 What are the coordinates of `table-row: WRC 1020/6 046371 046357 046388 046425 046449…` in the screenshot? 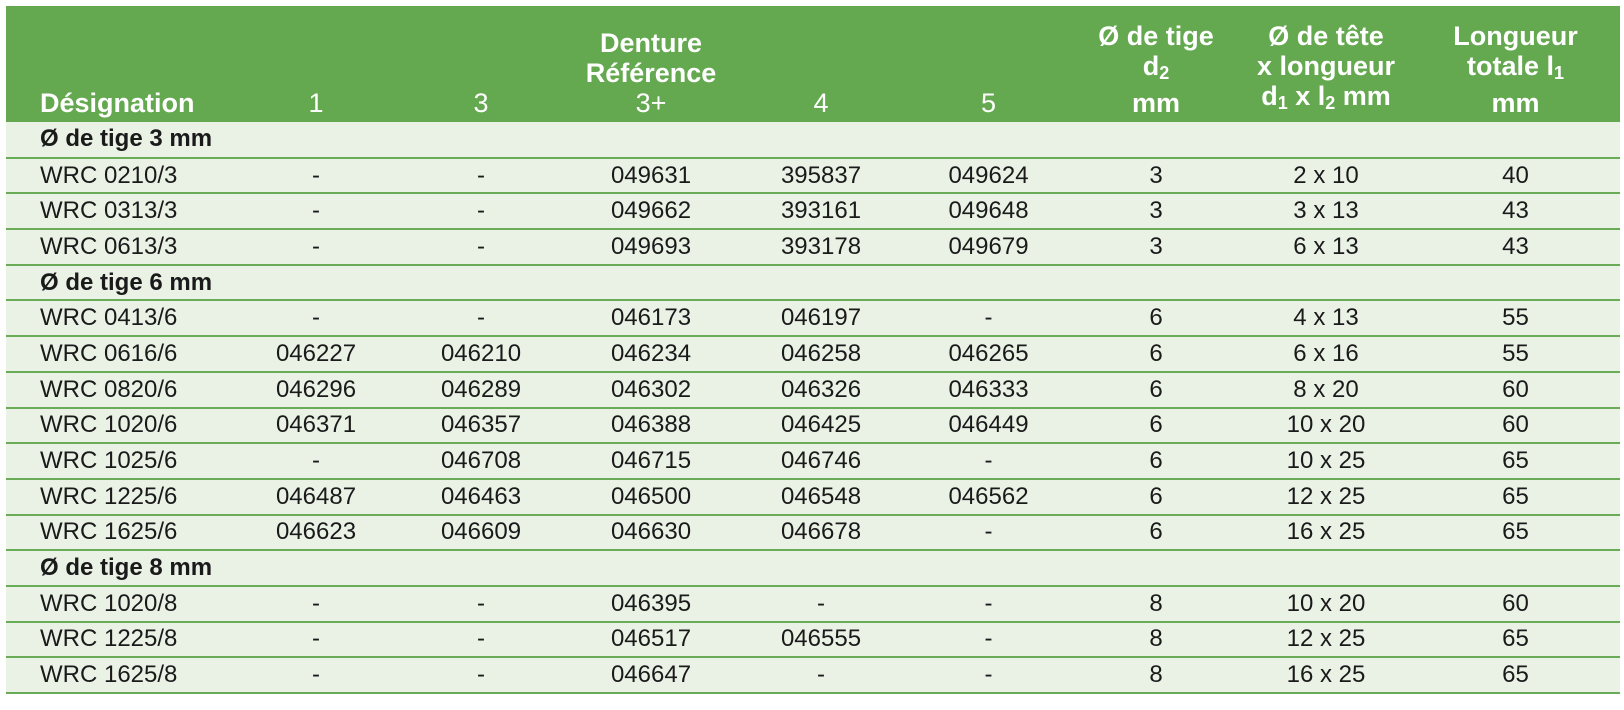 It's located at (813, 426).